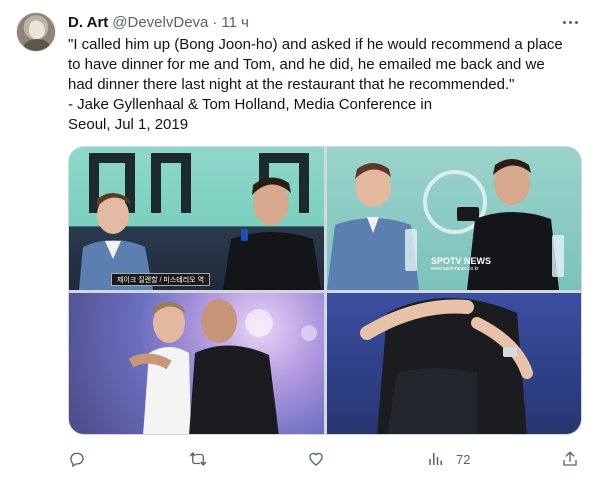 The width and height of the screenshot is (598, 480). What do you see at coordinates (455, 269) in the screenshot?
I see `watermark-url: www.spotvnews.co.kr` at bounding box center [455, 269].